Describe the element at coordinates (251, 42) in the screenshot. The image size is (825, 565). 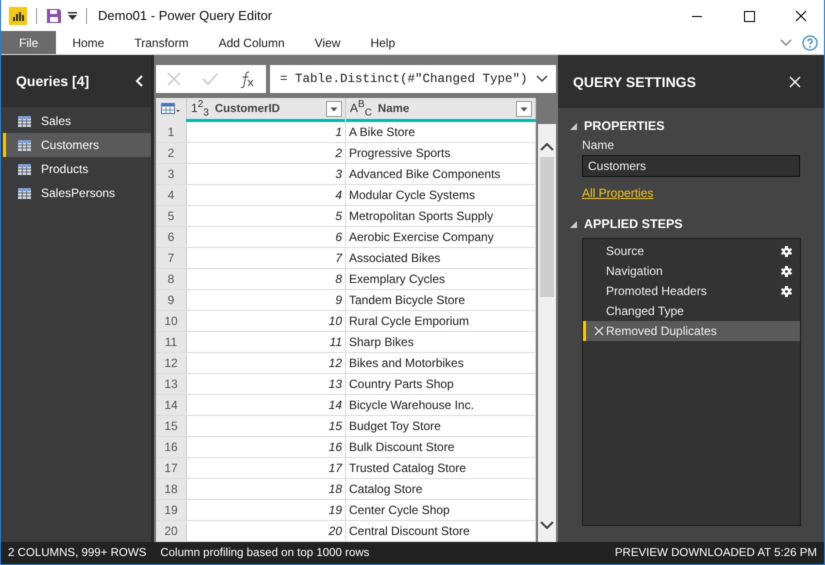
I see `menu-tab: Add Column` at that location.